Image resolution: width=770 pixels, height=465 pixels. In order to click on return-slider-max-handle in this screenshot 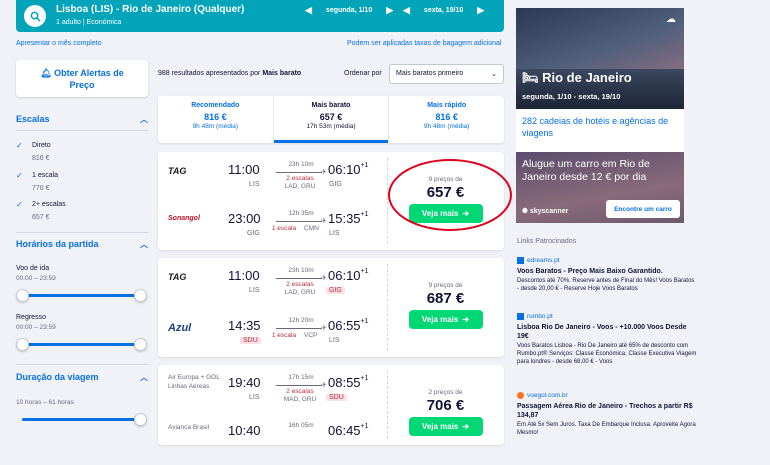, I will do `click(140, 344)`.